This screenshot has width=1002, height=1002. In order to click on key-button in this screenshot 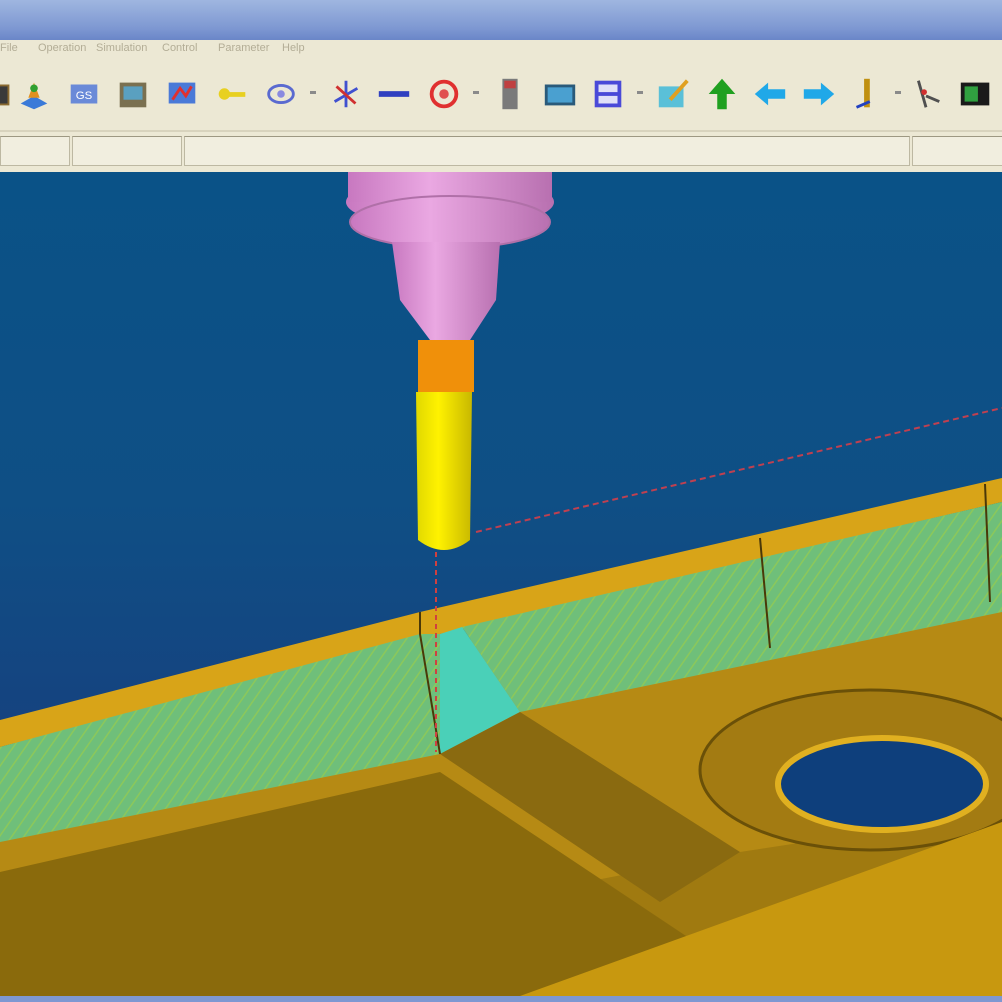, I will do `click(232, 94)`.